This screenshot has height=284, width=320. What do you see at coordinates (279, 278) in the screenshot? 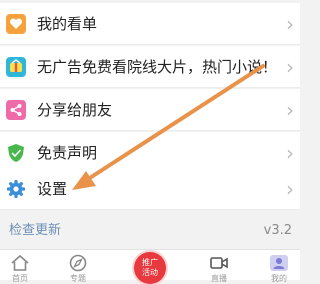
I see `tab-label: 我的` at bounding box center [279, 278].